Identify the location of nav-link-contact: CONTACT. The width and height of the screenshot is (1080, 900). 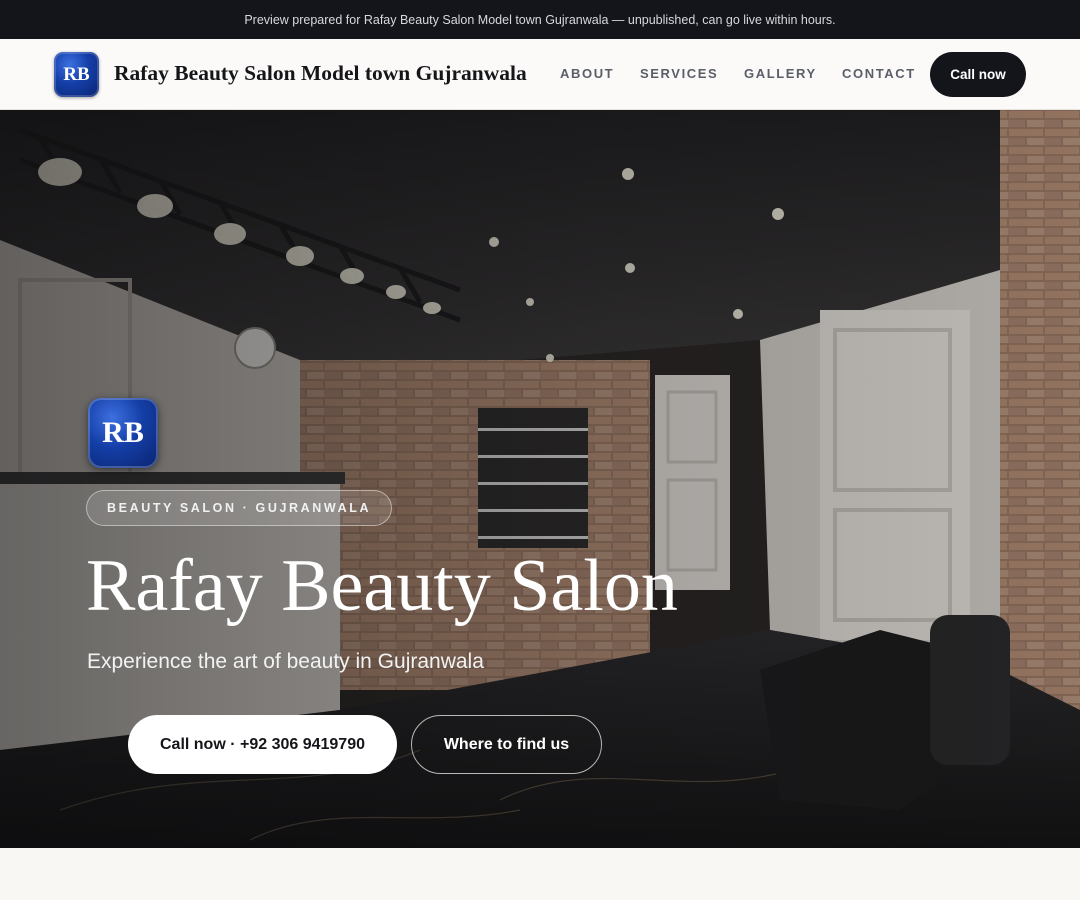
(879, 73).